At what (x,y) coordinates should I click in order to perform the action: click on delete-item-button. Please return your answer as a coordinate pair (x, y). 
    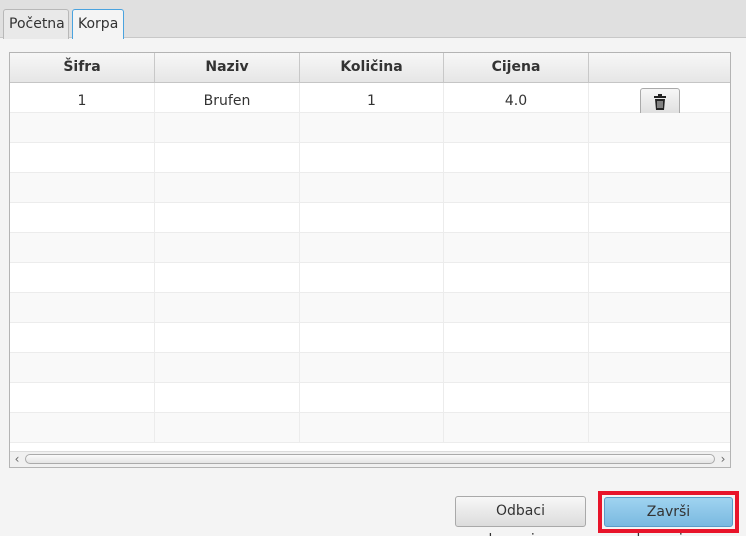
    Looking at the image, I should click on (660, 102).